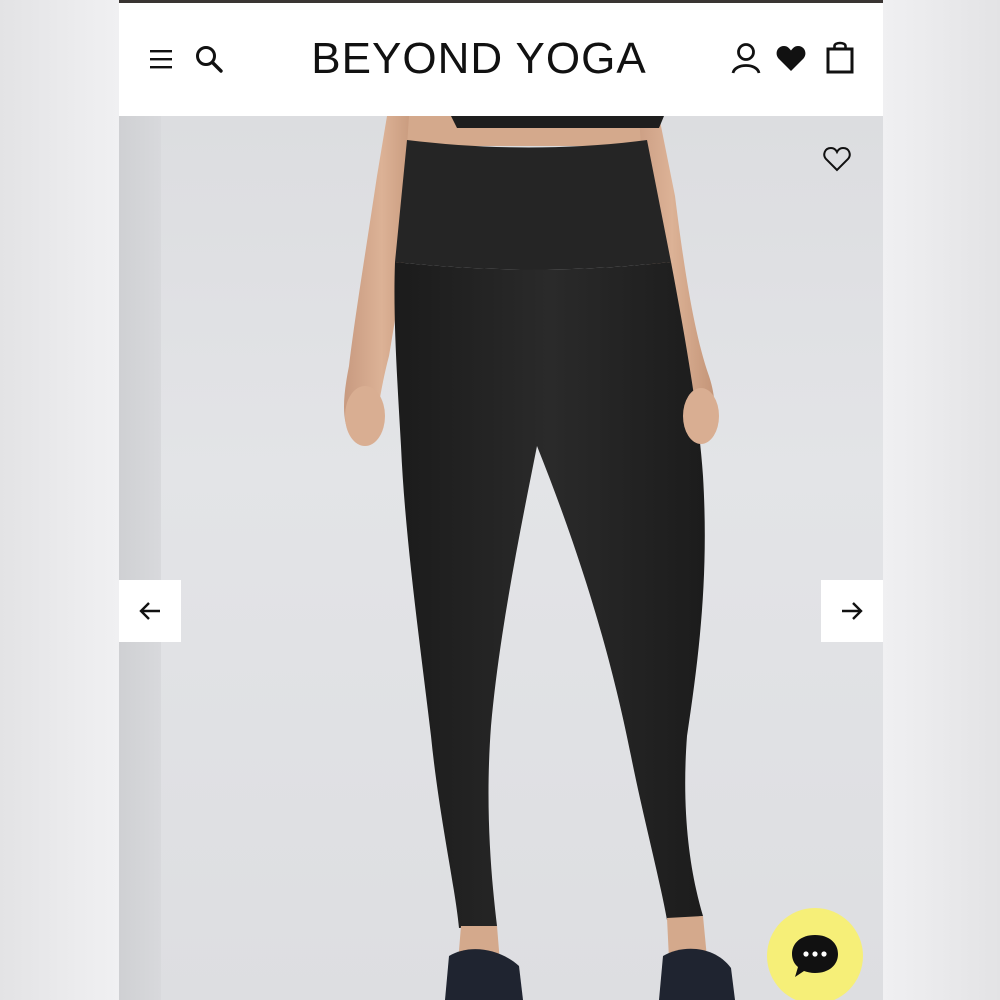  I want to click on previous-image-button, so click(150, 611).